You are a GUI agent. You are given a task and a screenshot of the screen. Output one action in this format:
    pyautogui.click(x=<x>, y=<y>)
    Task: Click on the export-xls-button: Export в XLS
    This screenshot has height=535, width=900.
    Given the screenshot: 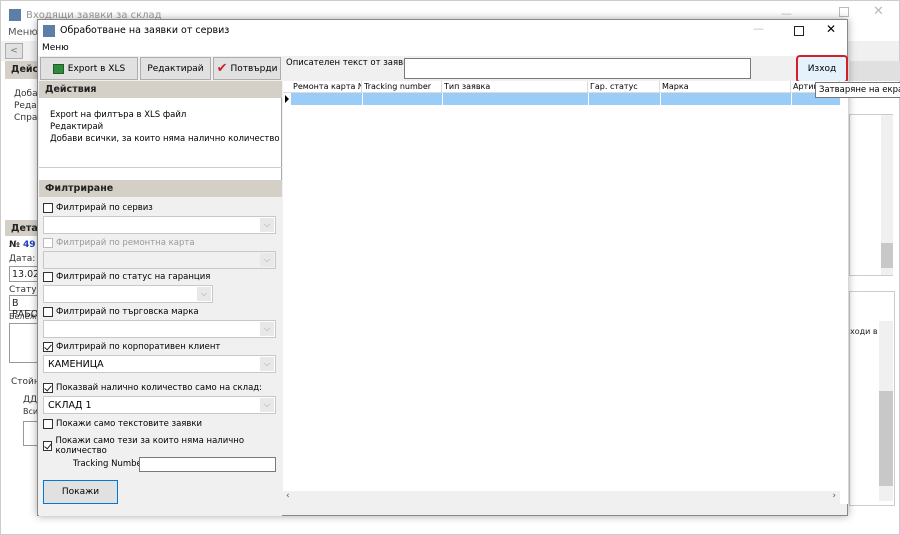 What is the action you would take?
    pyautogui.click(x=89, y=68)
    